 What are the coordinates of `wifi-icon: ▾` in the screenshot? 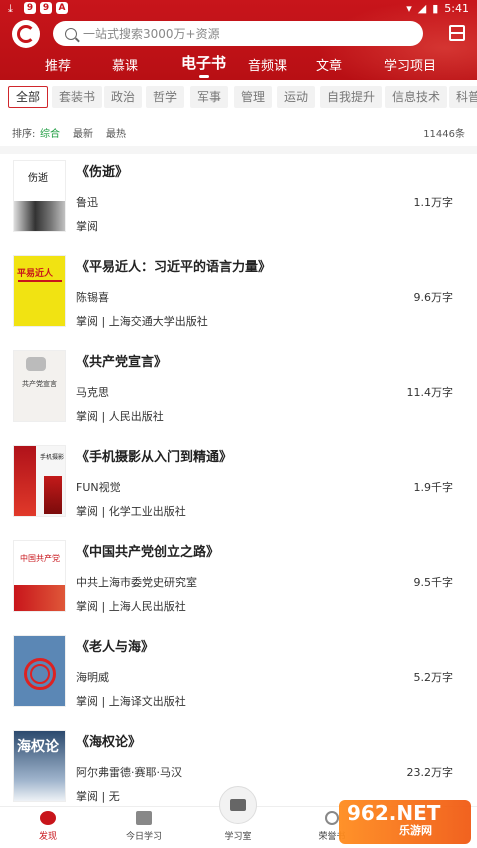 It's located at (409, 8).